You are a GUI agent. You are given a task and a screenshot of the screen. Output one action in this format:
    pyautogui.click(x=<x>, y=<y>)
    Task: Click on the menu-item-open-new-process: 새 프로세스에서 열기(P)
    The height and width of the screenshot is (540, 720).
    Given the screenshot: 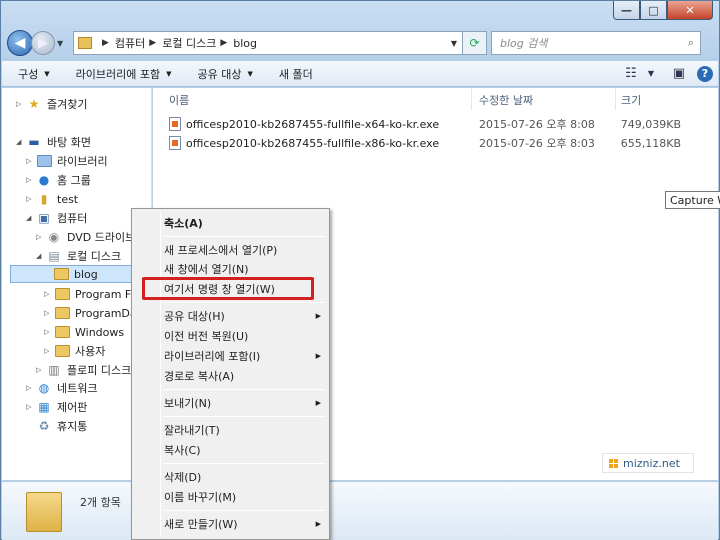 What is the action you would take?
    pyautogui.click(x=244, y=250)
    